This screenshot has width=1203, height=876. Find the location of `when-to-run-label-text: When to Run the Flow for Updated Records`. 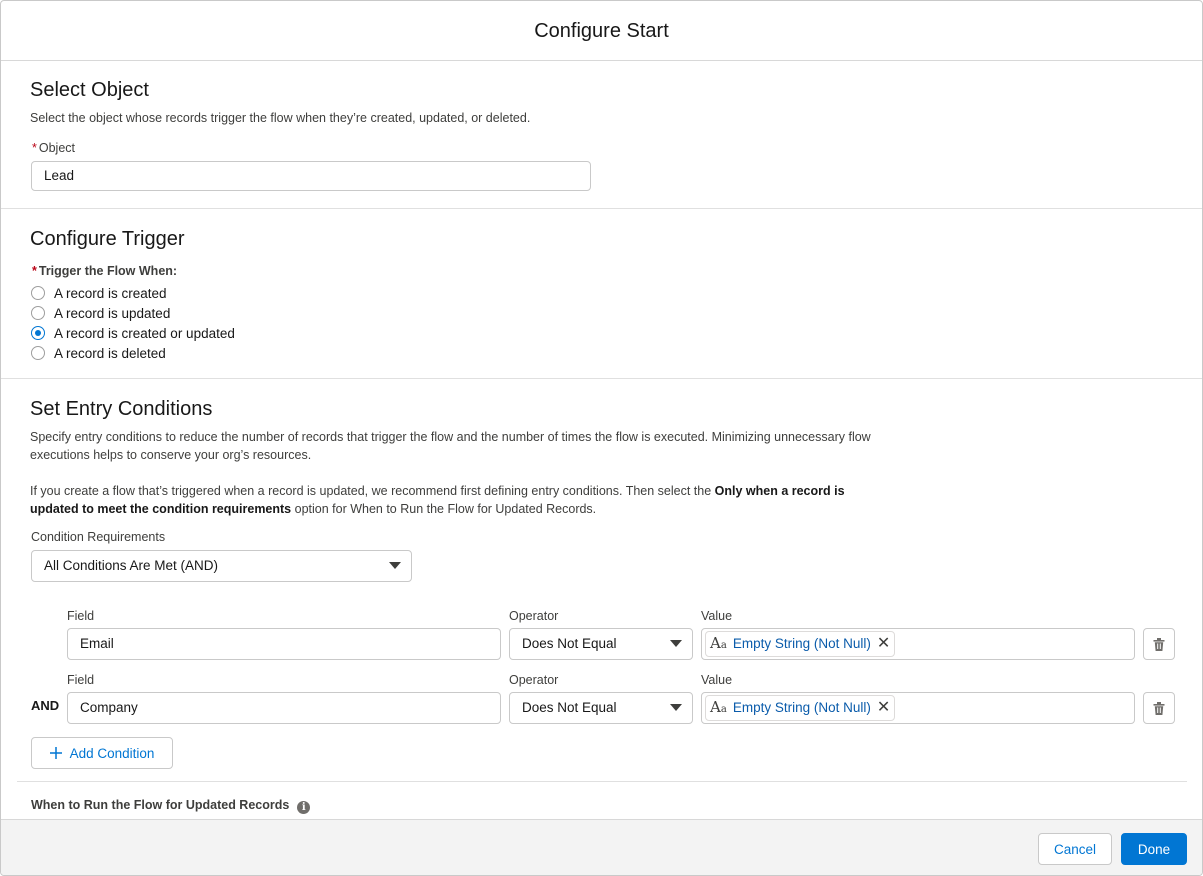

when-to-run-label-text: When to Run the Flow for Updated Records is located at coordinates (160, 805).